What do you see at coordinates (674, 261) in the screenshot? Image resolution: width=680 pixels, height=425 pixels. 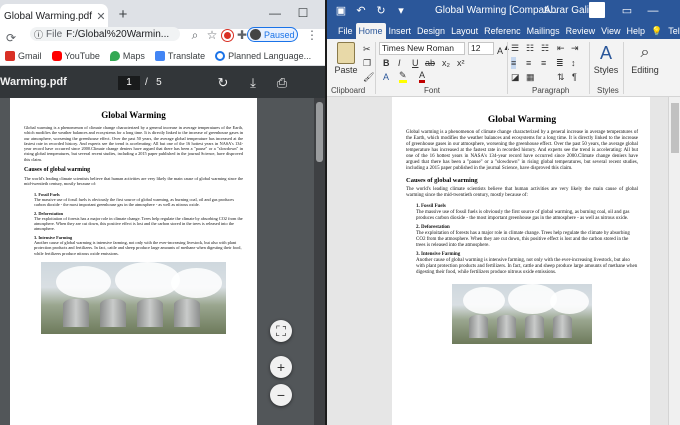 I see `word-scrollbar` at bounding box center [674, 261].